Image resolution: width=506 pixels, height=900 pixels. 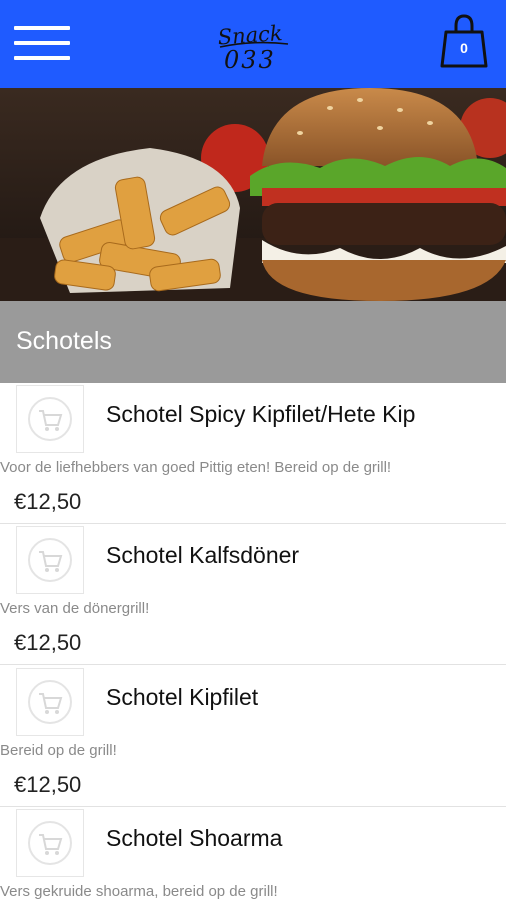 I want to click on item-description: Bereid op de grill!, so click(x=58, y=750).